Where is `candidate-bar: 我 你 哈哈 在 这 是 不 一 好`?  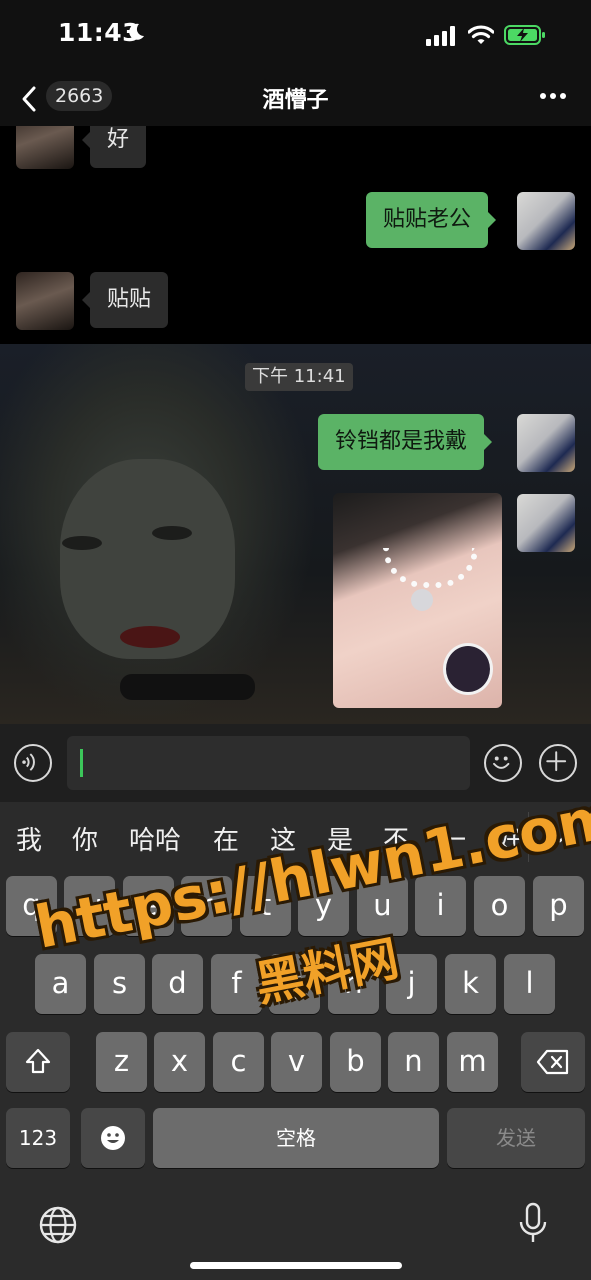 candidate-bar: 我 你 哈哈 在 这 是 不 一 好 is located at coordinates (295, 838).